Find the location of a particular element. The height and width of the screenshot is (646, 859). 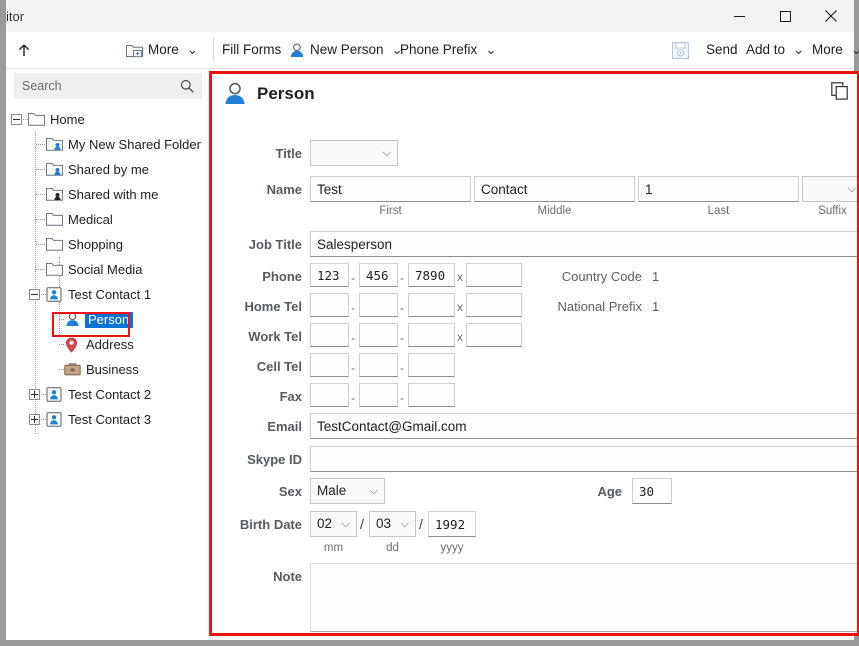

tree-item-test-contact-2: Test Contact 2 is located at coordinates (105, 394).